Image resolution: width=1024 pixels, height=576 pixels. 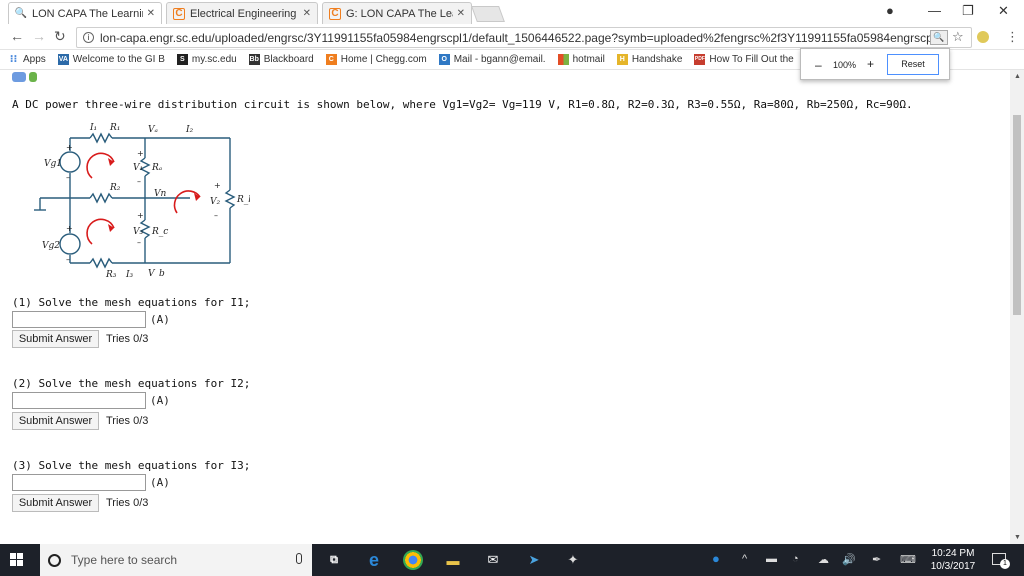 What do you see at coordinates (299, 558) in the screenshot?
I see `microphone-icon` at bounding box center [299, 558].